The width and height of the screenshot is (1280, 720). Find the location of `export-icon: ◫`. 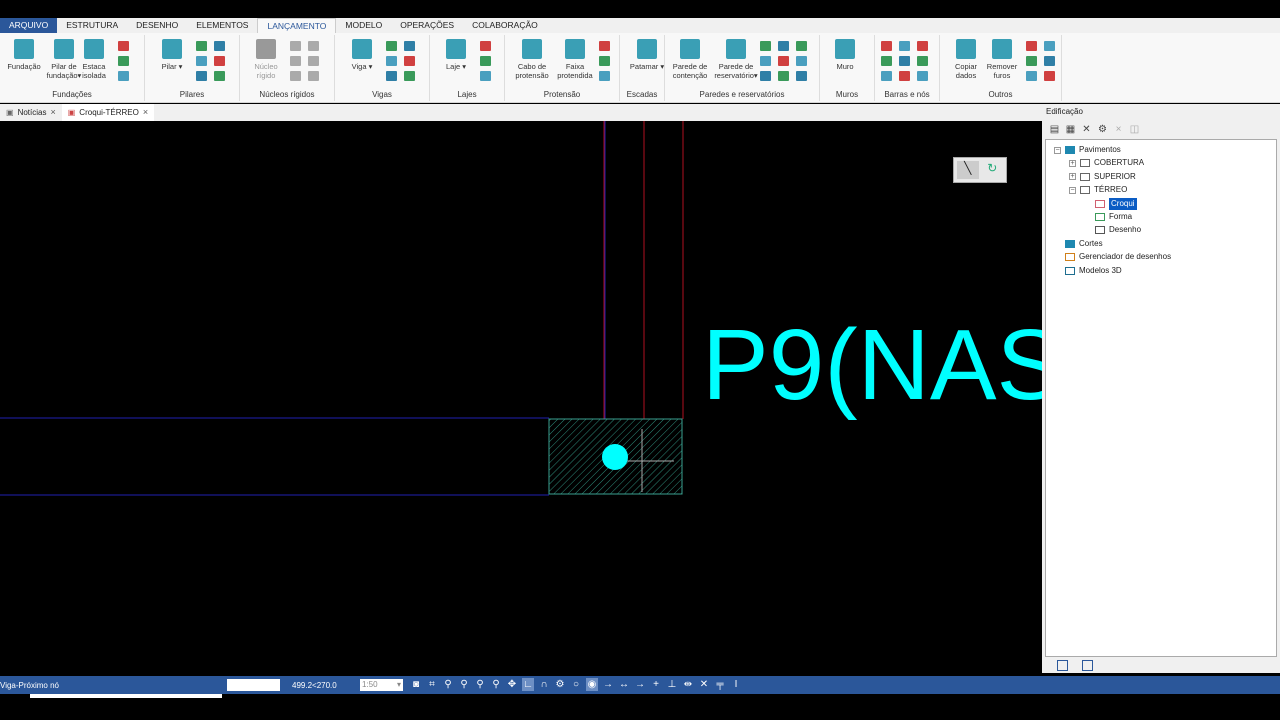

export-icon: ◫ is located at coordinates (1134, 129).